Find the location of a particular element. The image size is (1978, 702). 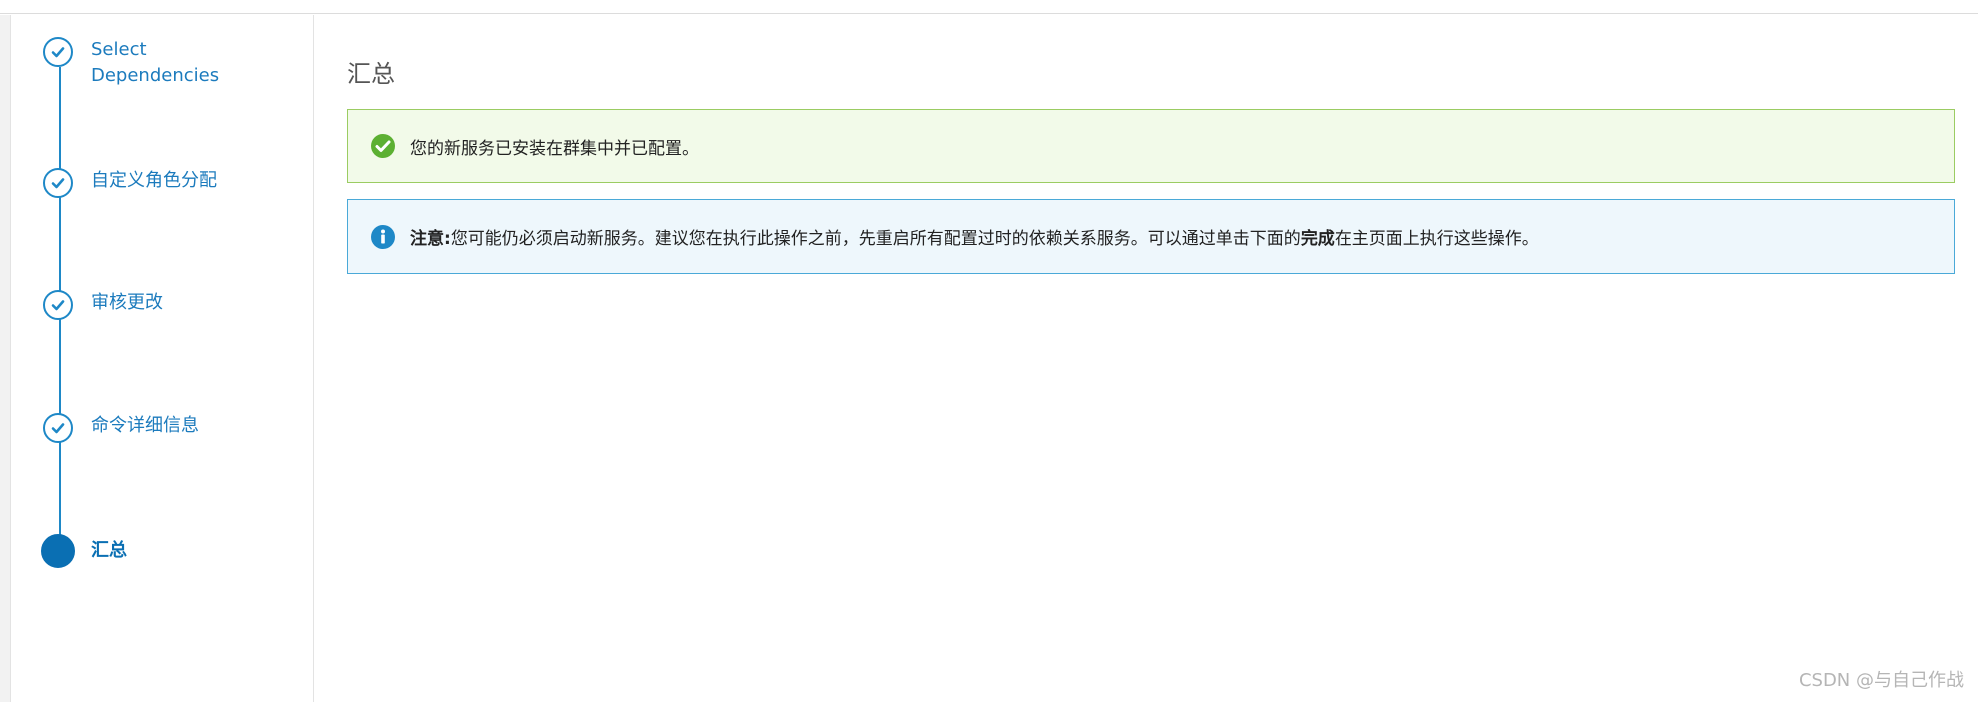

info-alert-label: 注意: is located at coordinates (430, 239).